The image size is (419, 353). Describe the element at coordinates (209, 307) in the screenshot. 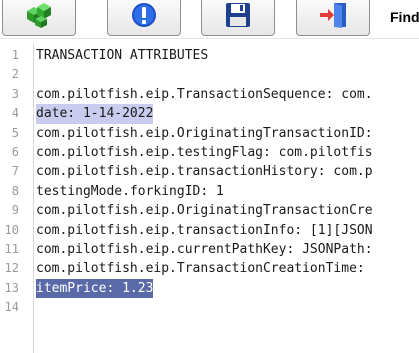

I see `editor-line: 14` at that location.